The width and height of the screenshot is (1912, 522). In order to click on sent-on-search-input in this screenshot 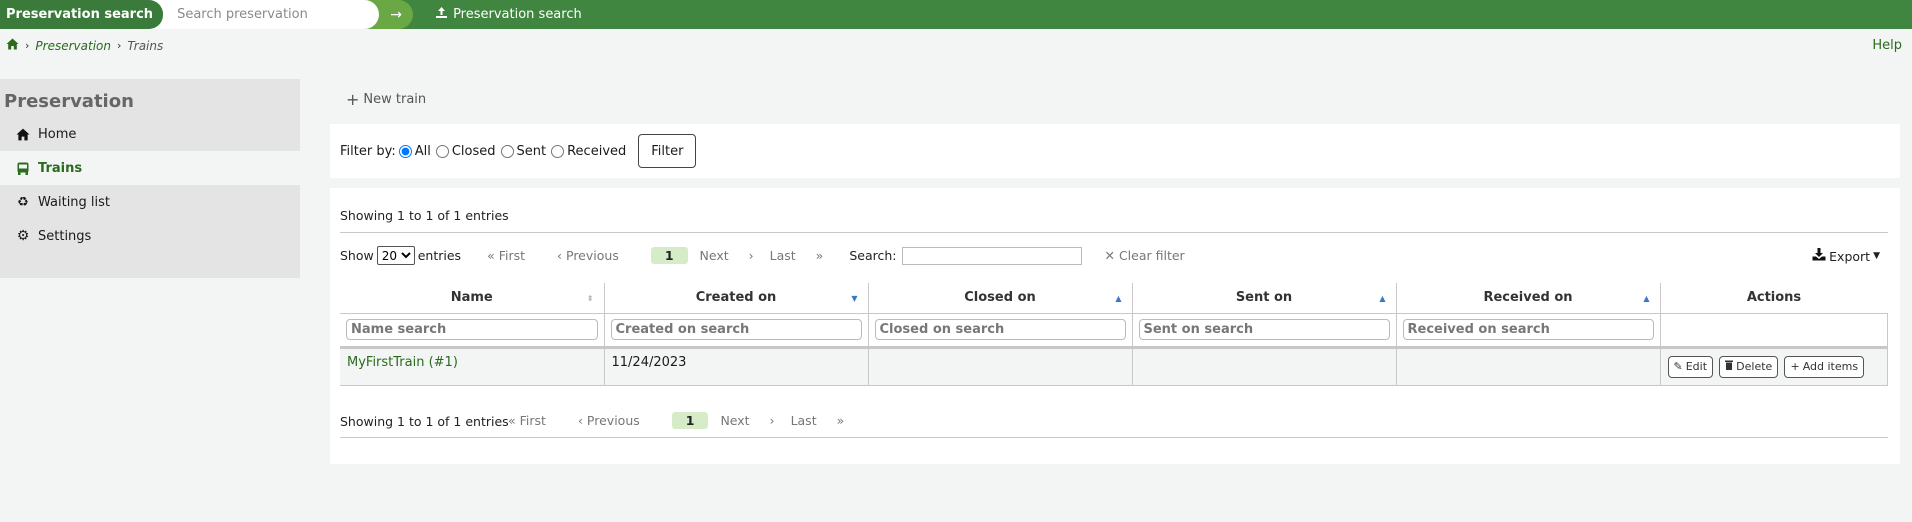, I will do `click(1264, 329)`.